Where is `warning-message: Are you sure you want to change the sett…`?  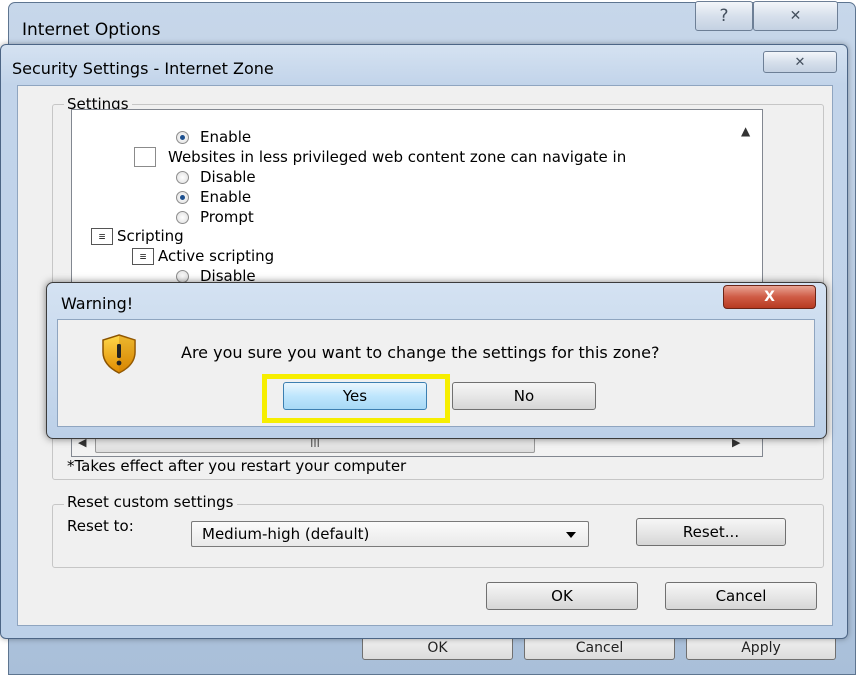
warning-message: Are you sure you want to change the sett… is located at coordinates (420, 352).